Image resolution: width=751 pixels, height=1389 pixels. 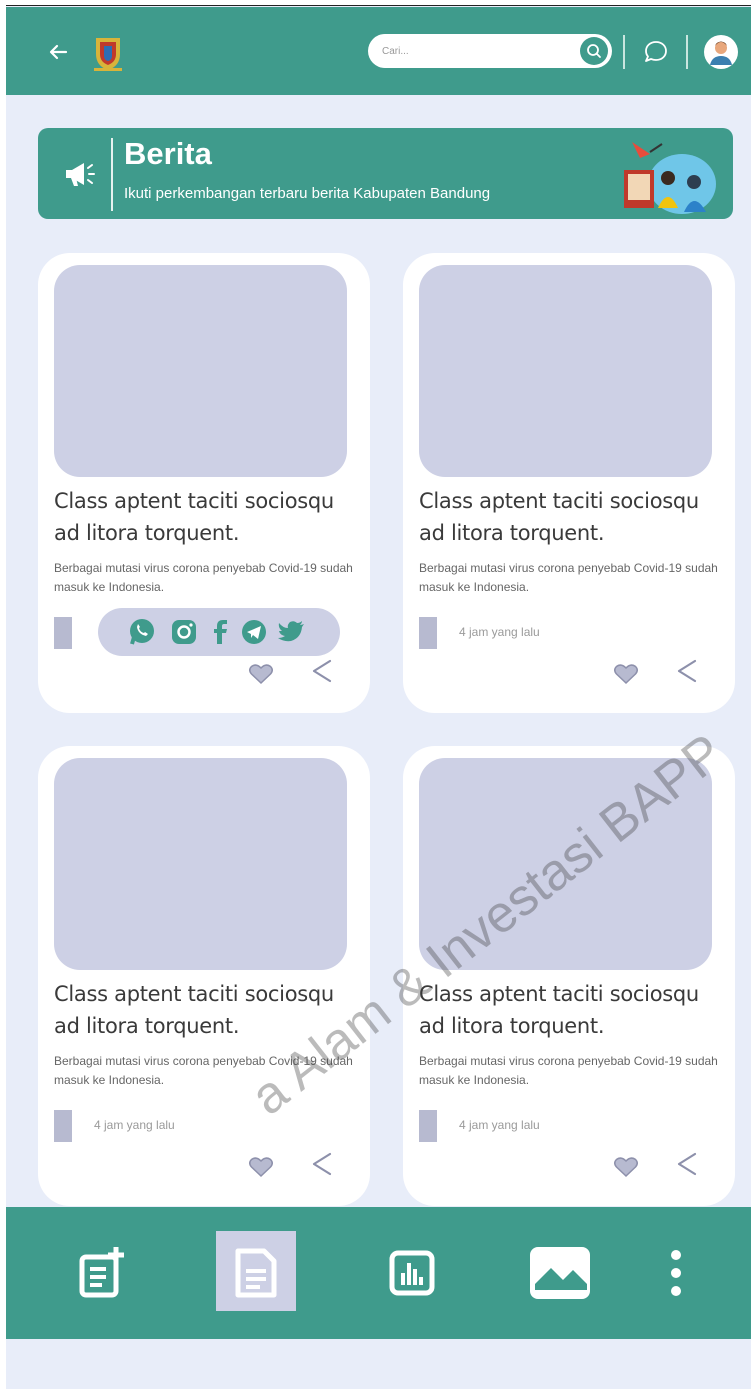 I want to click on avatar-graphic, so click(x=721, y=52).